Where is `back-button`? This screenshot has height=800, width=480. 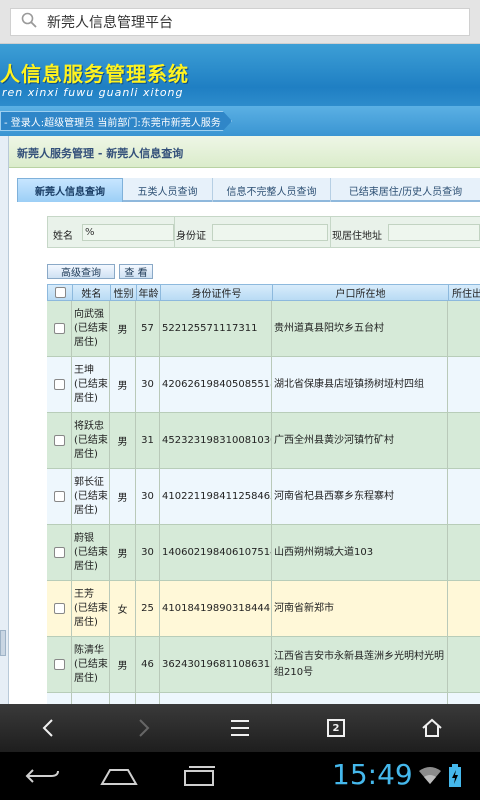
back-button is located at coordinates (48, 728).